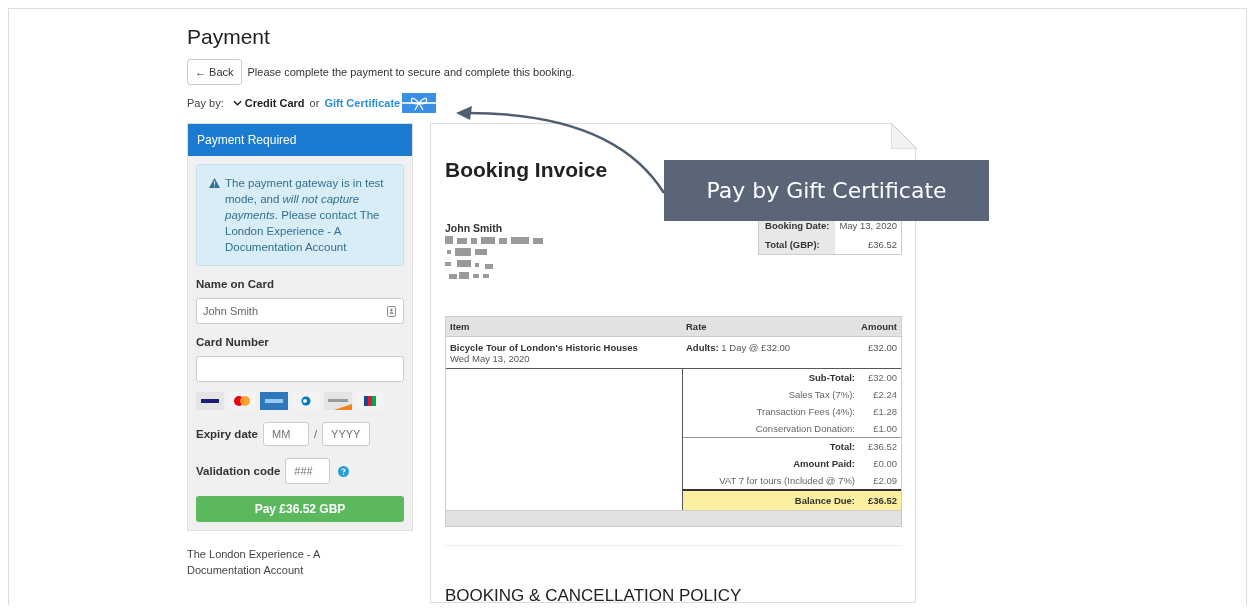  I want to click on help-icon, so click(344, 471).